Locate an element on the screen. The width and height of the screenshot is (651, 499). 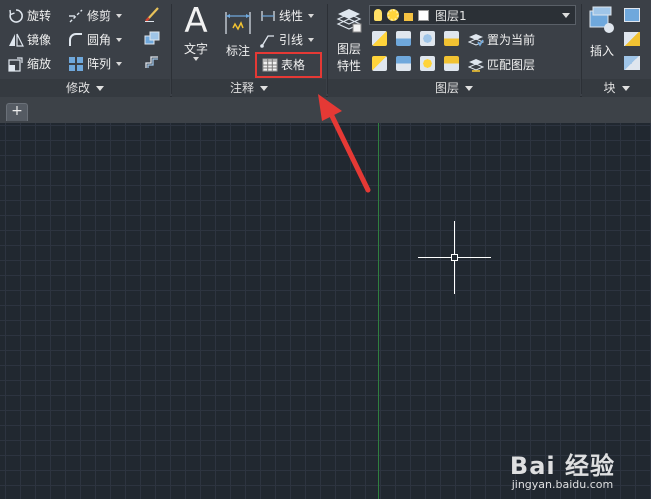
array-label: 阵列 is located at coordinates (99, 64).